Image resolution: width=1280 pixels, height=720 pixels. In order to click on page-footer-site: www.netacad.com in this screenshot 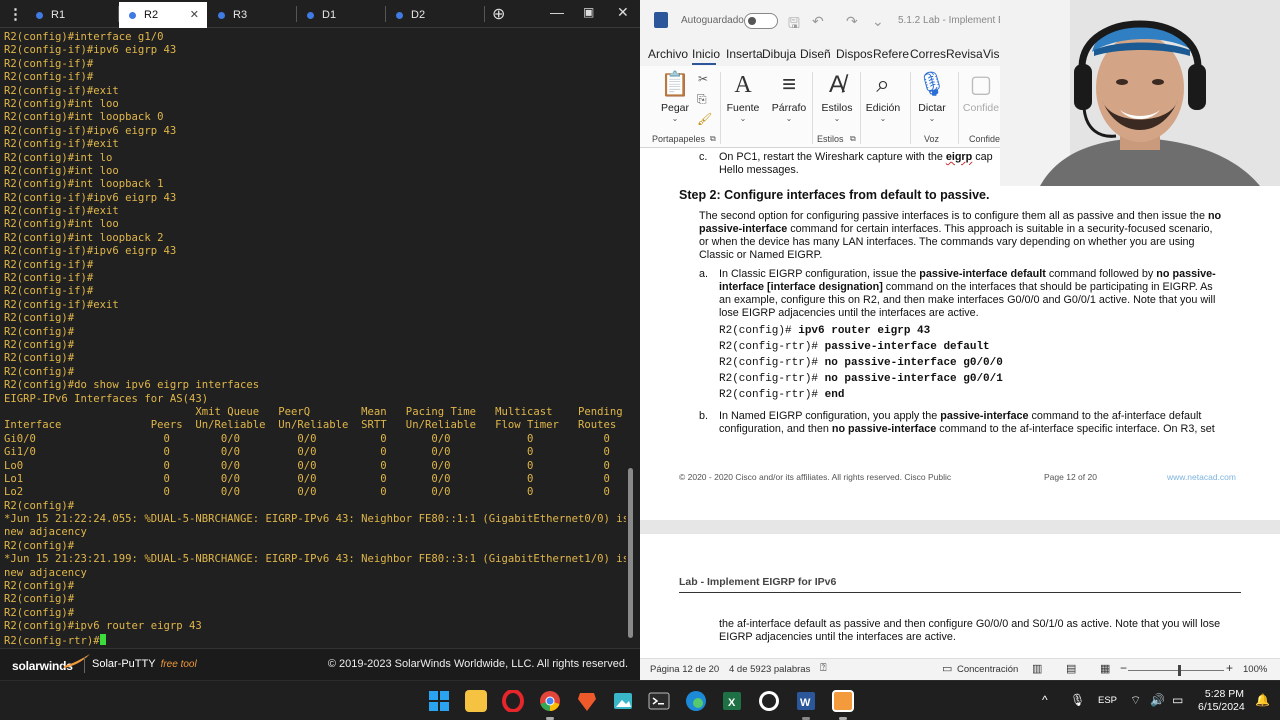, I will do `click(1201, 477)`.